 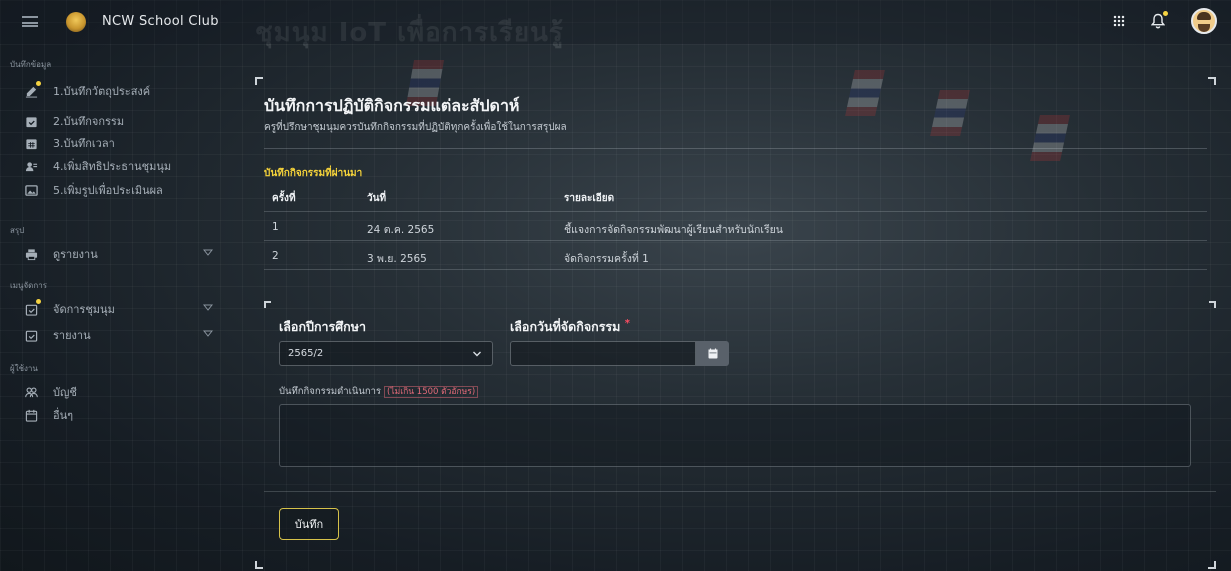 What do you see at coordinates (124, 254) in the screenshot?
I see `sidebar-item-view-report: ดูรายงาน` at bounding box center [124, 254].